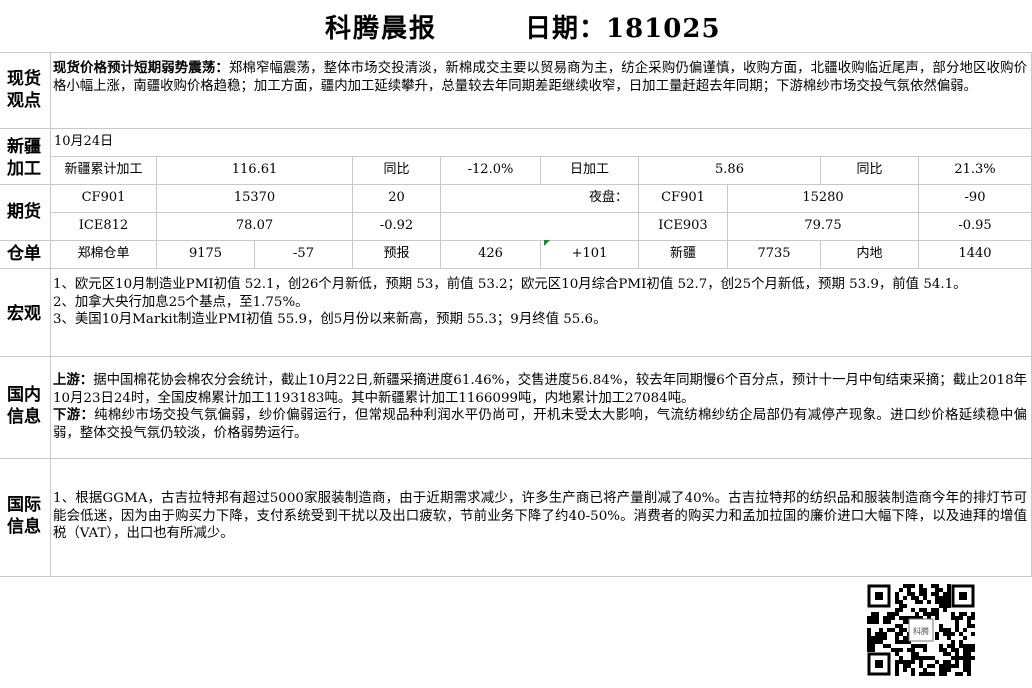 This screenshot has width=1032, height=688. I want to click on macro-label: 宏观, so click(24, 314).